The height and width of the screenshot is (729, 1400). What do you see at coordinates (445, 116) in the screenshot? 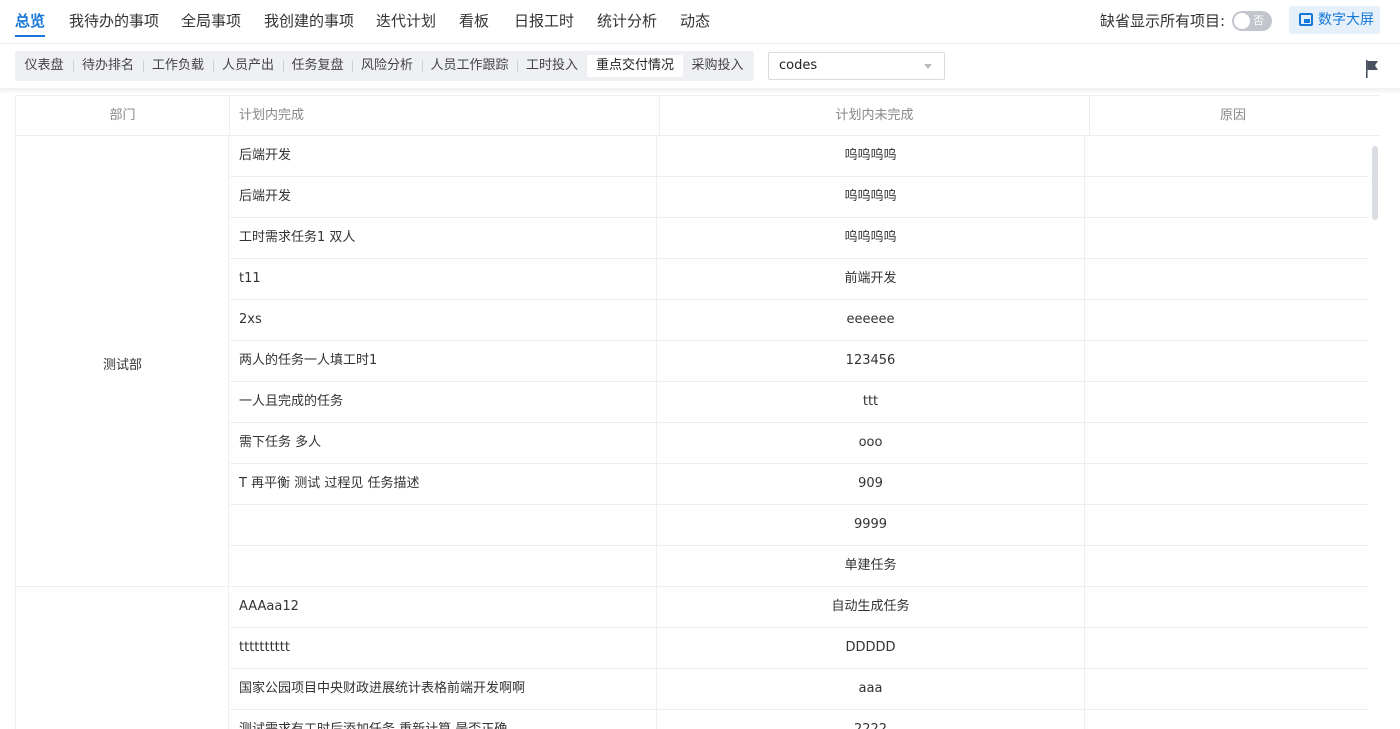
I see `header-planned-done: 计划内完成` at bounding box center [445, 116].